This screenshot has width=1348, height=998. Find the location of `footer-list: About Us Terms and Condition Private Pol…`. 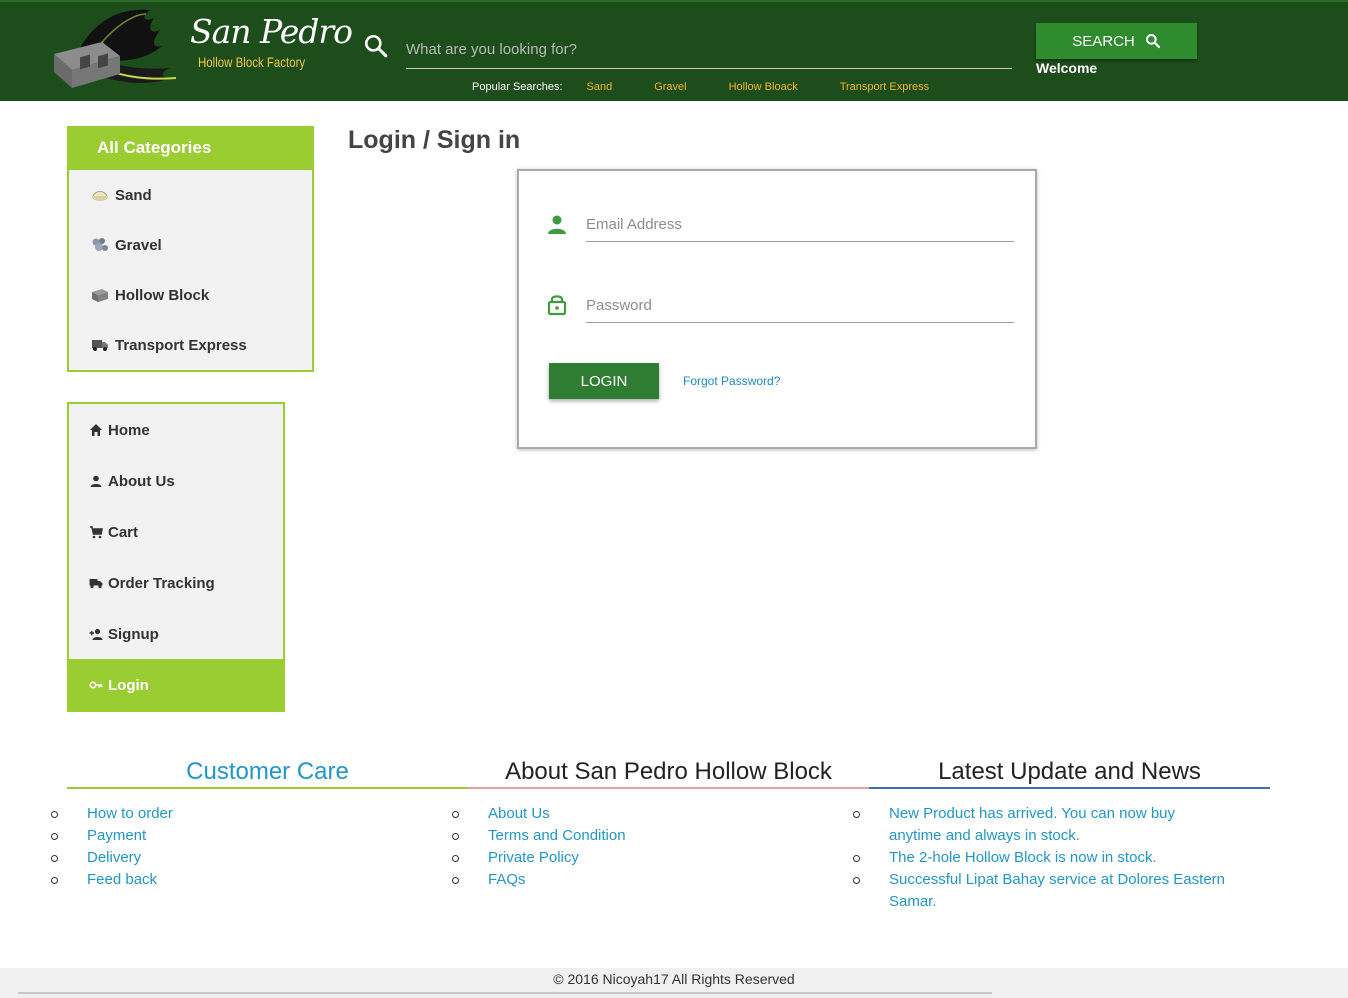

footer-list: About Us Terms and Condition Private Pol… is located at coordinates (658, 847).